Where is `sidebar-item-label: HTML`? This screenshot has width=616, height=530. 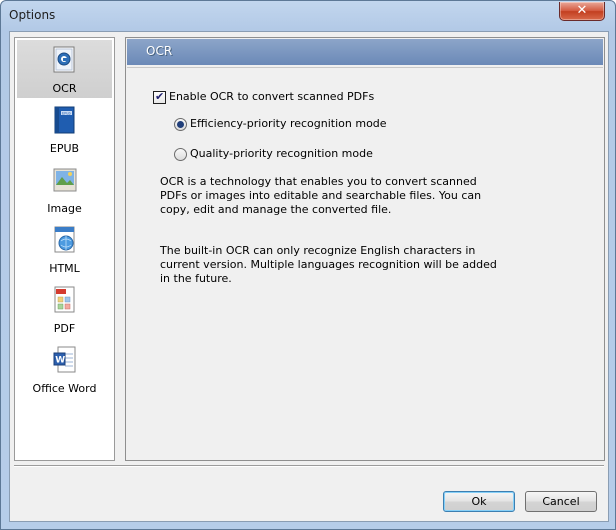 sidebar-item-label: HTML is located at coordinates (64, 268).